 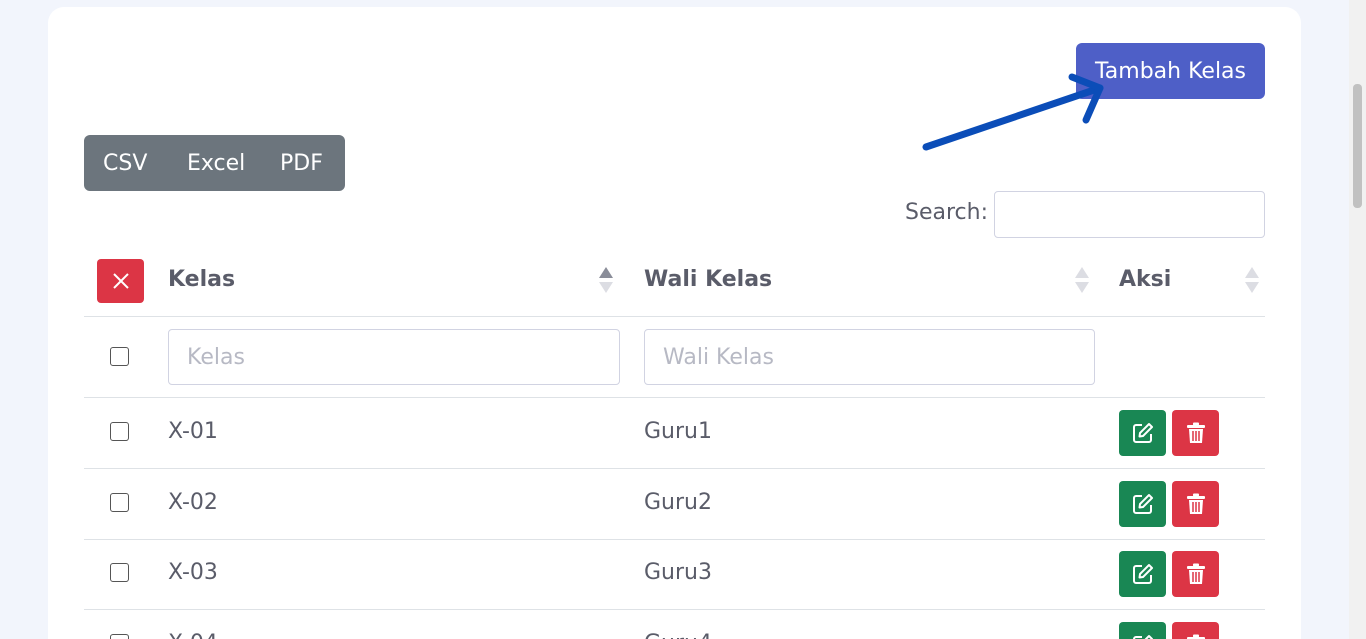 I want to click on table-header: Kelas Wali Kelas Aksi, so click(x=674, y=283).